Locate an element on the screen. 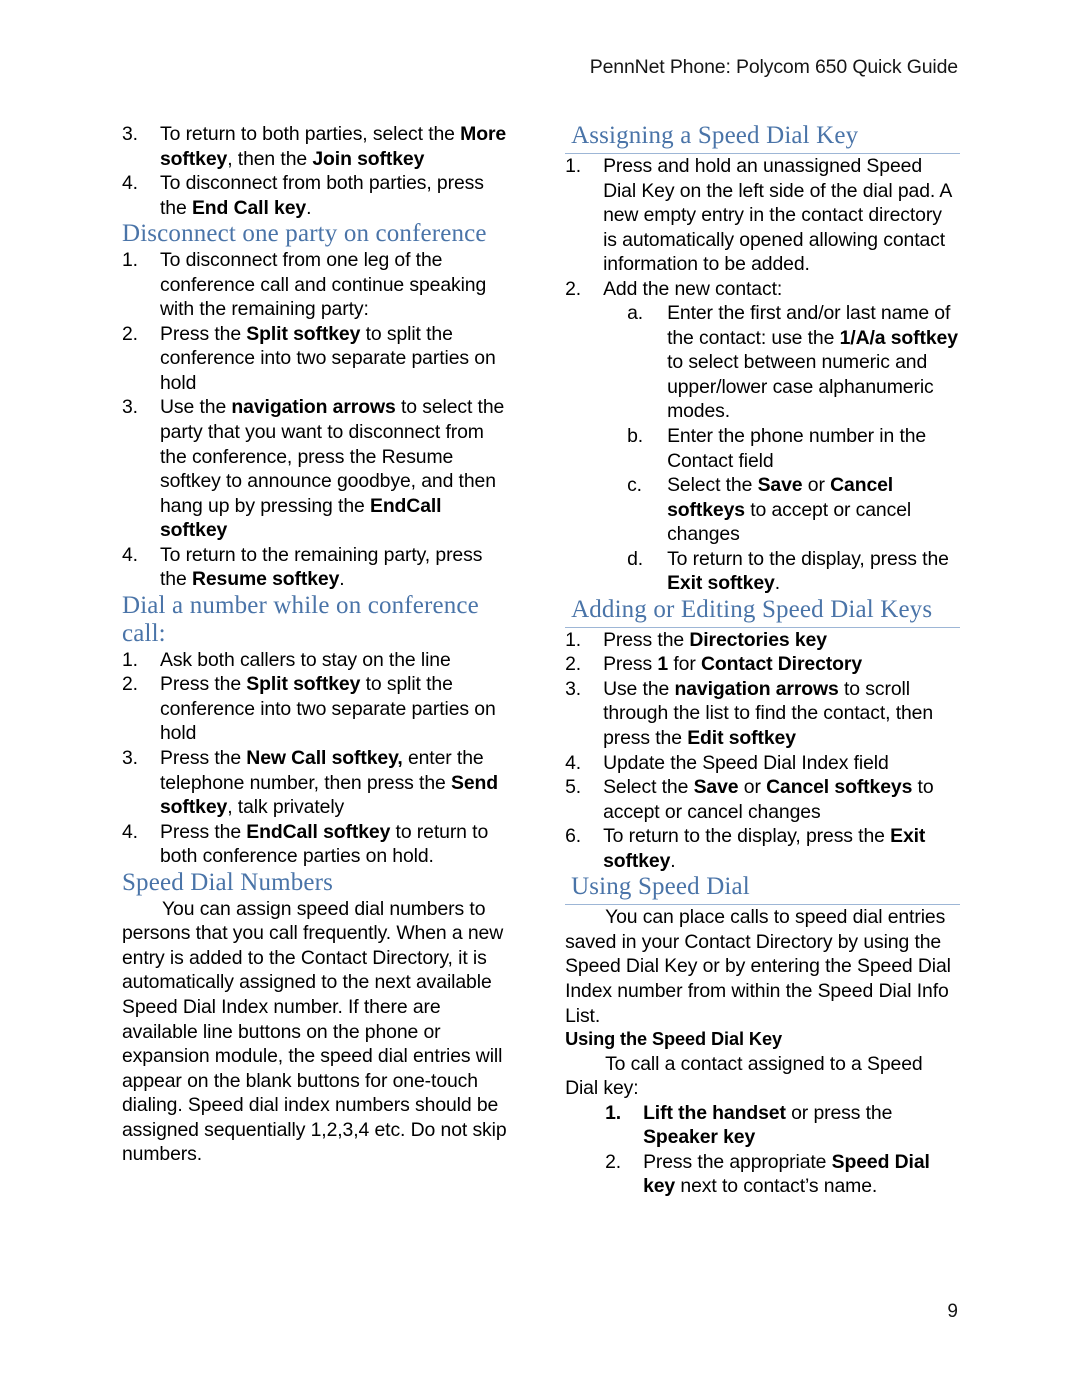 Image resolution: width=1080 pixels, height=1397 pixels. list-item-text: Ask both callers to stay on the line is located at coordinates (305, 659).